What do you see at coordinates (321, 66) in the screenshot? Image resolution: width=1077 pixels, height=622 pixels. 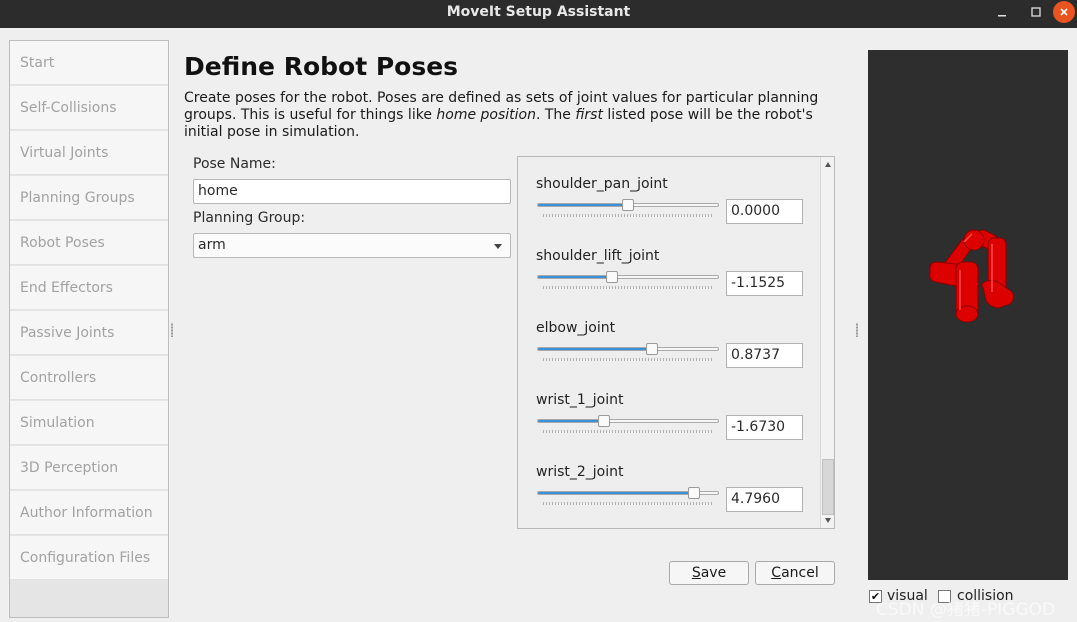 I see `page-title: Define Robot Poses` at bounding box center [321, 66].